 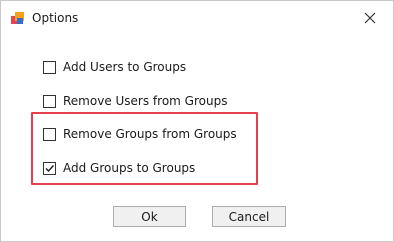 I want to click on option-remove-users-from-groups: Remove Users from Groups, so click(x=135, y=101).